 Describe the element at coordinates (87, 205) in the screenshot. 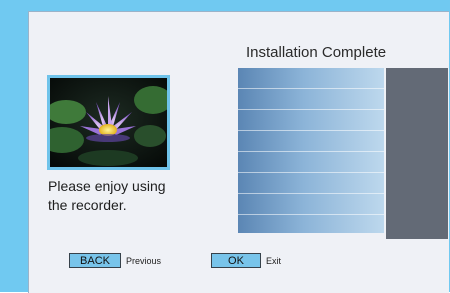

I see `message-line-2: the recorder.` at that location.